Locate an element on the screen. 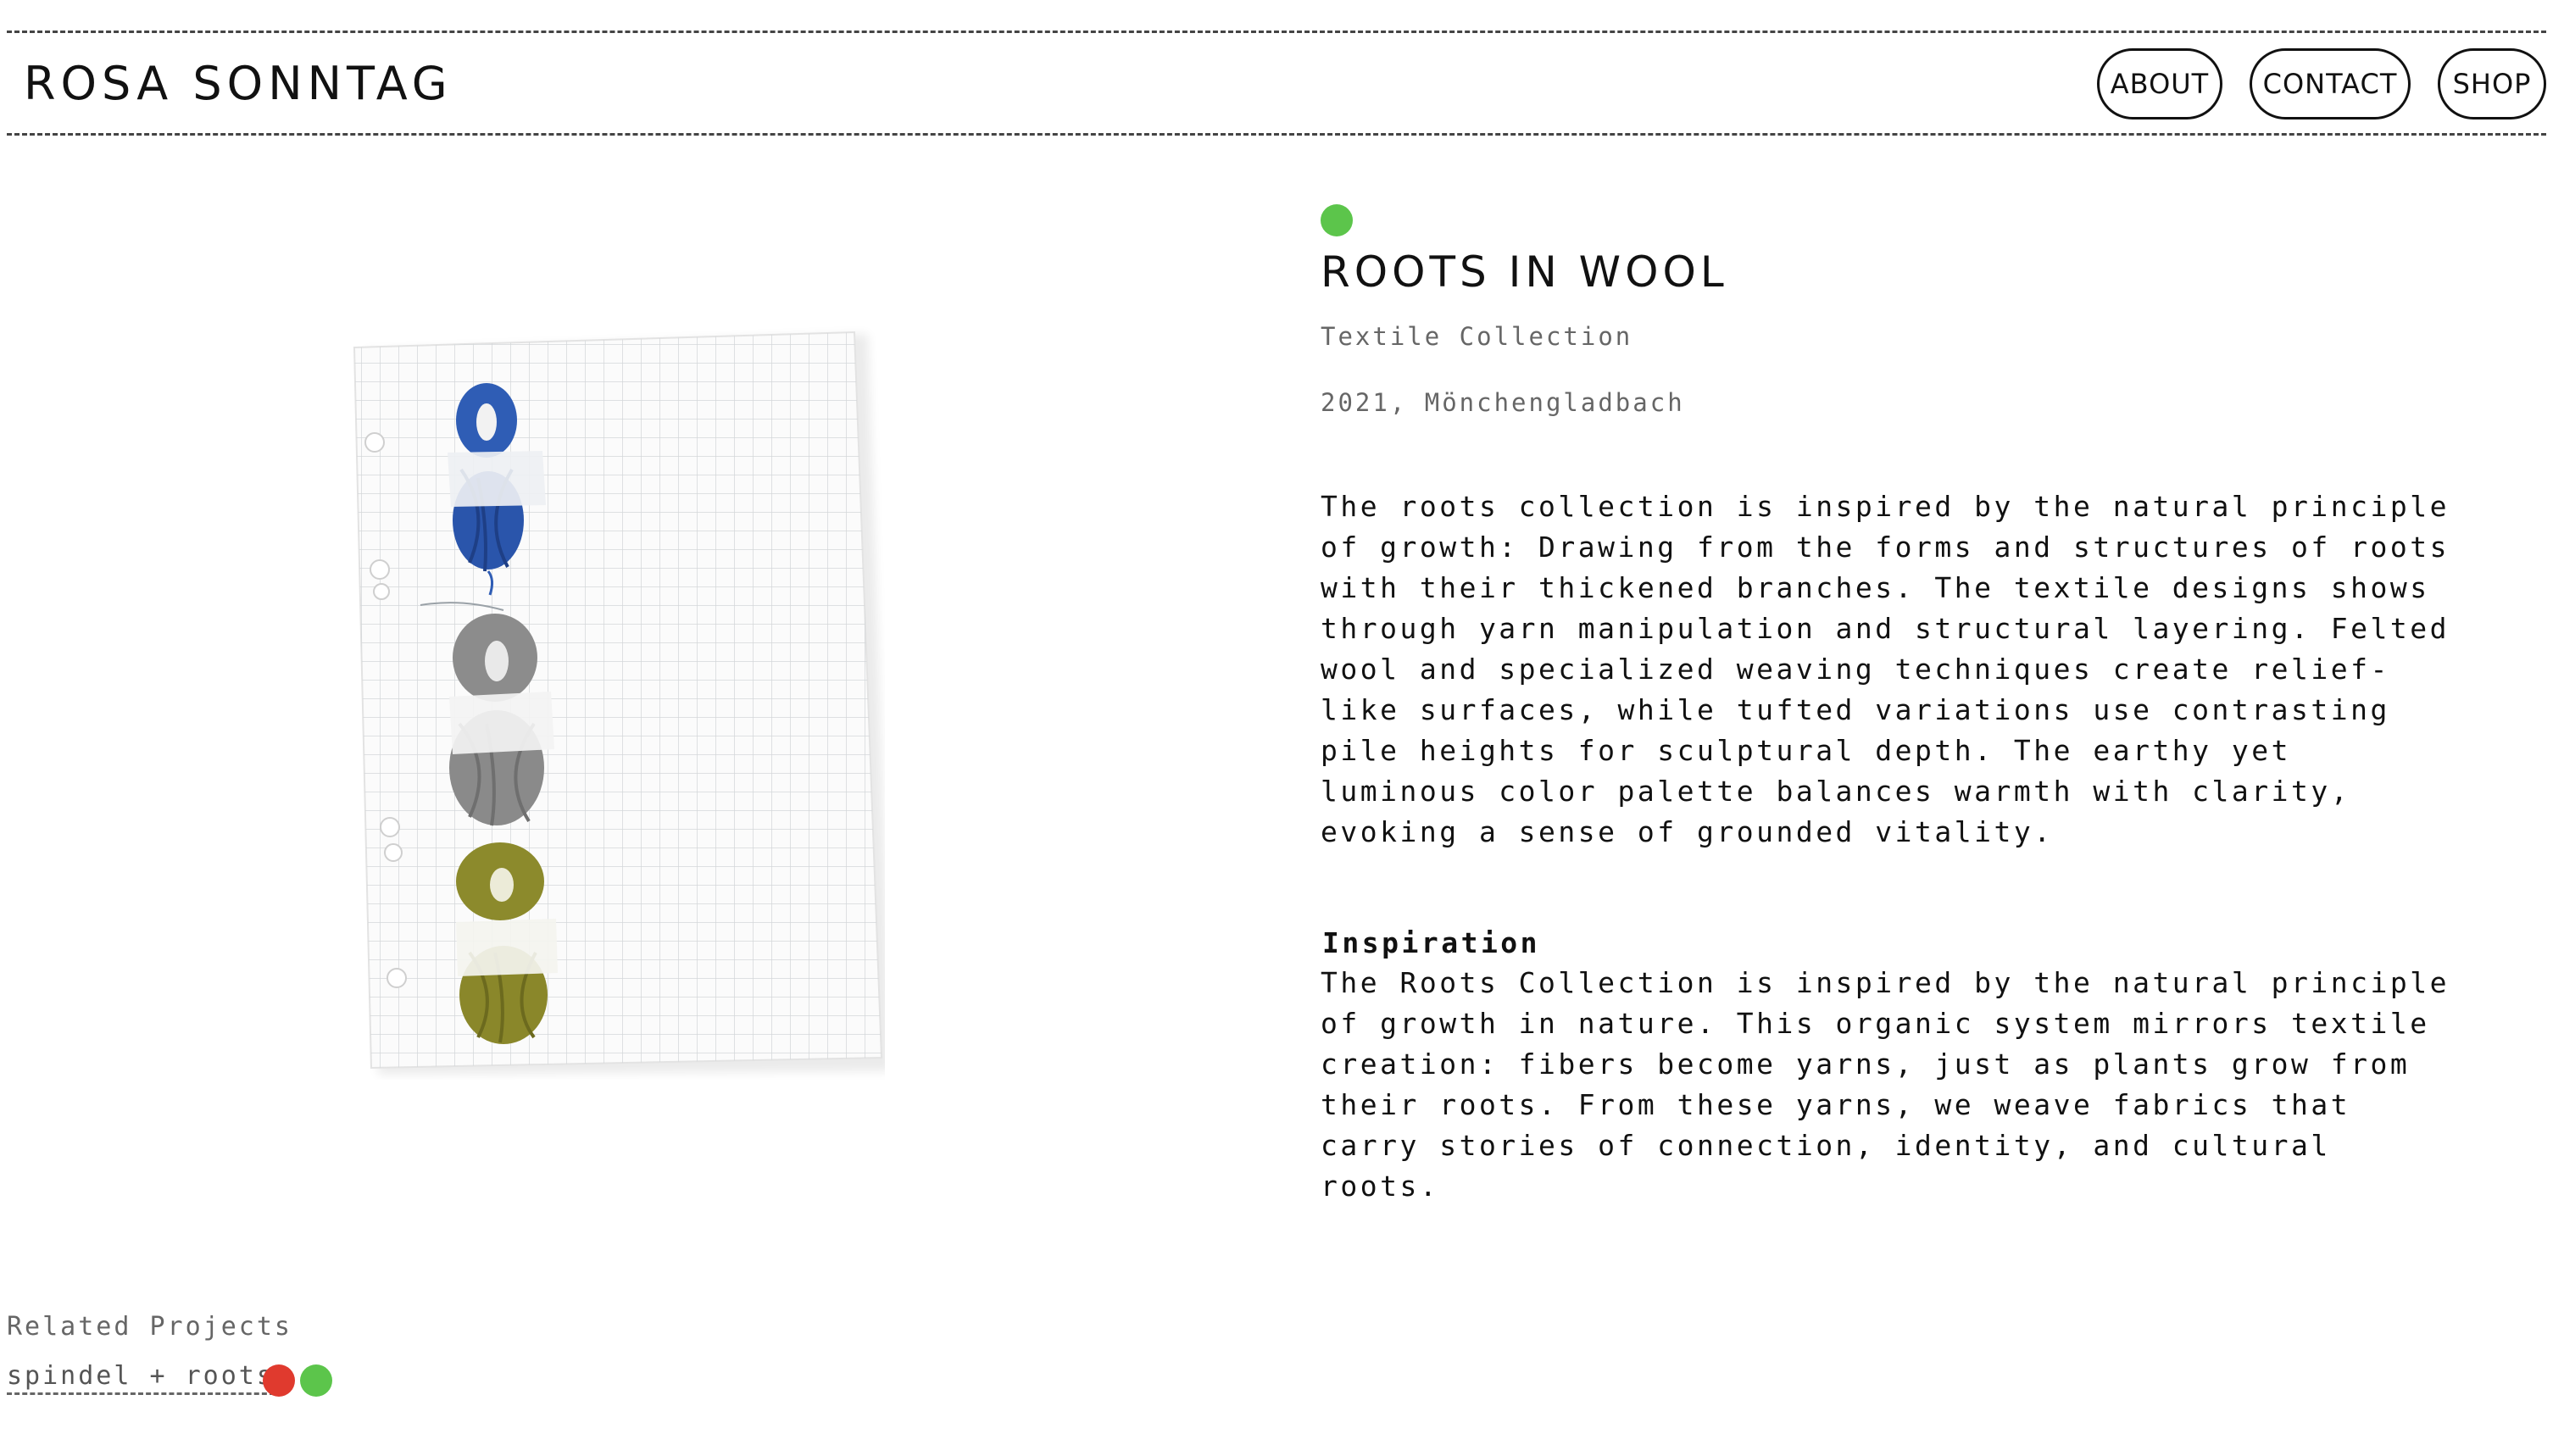 Image resolution: width=2553 pixels, height=1456 pixels. related-tag-green-dot is located at coordinates (316, 1381).